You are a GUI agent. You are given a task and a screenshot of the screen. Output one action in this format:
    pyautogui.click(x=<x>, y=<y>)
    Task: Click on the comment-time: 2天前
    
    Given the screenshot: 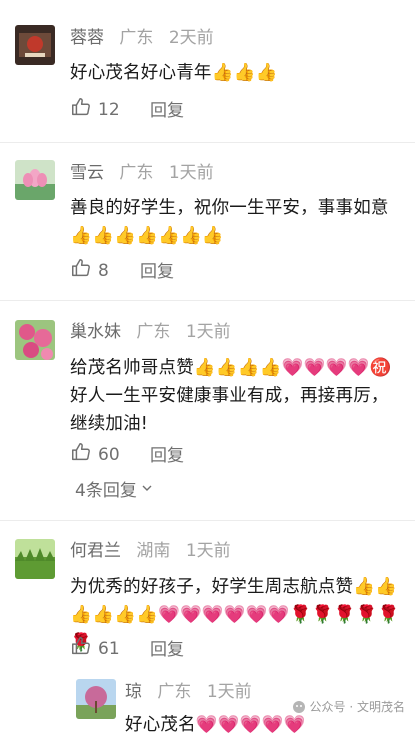 What is the action you would take?
    pyautogui.click(x=191, y=38)
    